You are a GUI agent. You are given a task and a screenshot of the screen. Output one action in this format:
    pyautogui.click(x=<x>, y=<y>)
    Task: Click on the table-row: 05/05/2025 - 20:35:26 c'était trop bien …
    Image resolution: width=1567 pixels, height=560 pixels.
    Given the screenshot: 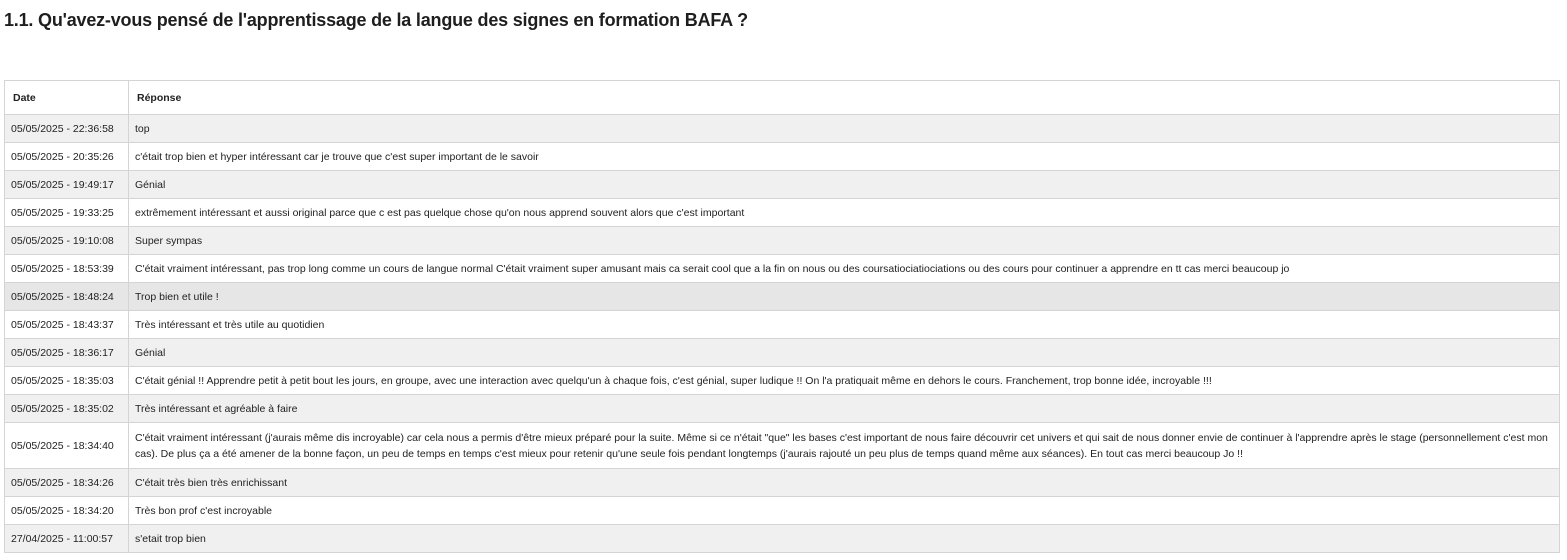 What is the action you would take?
    pyautogui.click(x=782, y=156)
    